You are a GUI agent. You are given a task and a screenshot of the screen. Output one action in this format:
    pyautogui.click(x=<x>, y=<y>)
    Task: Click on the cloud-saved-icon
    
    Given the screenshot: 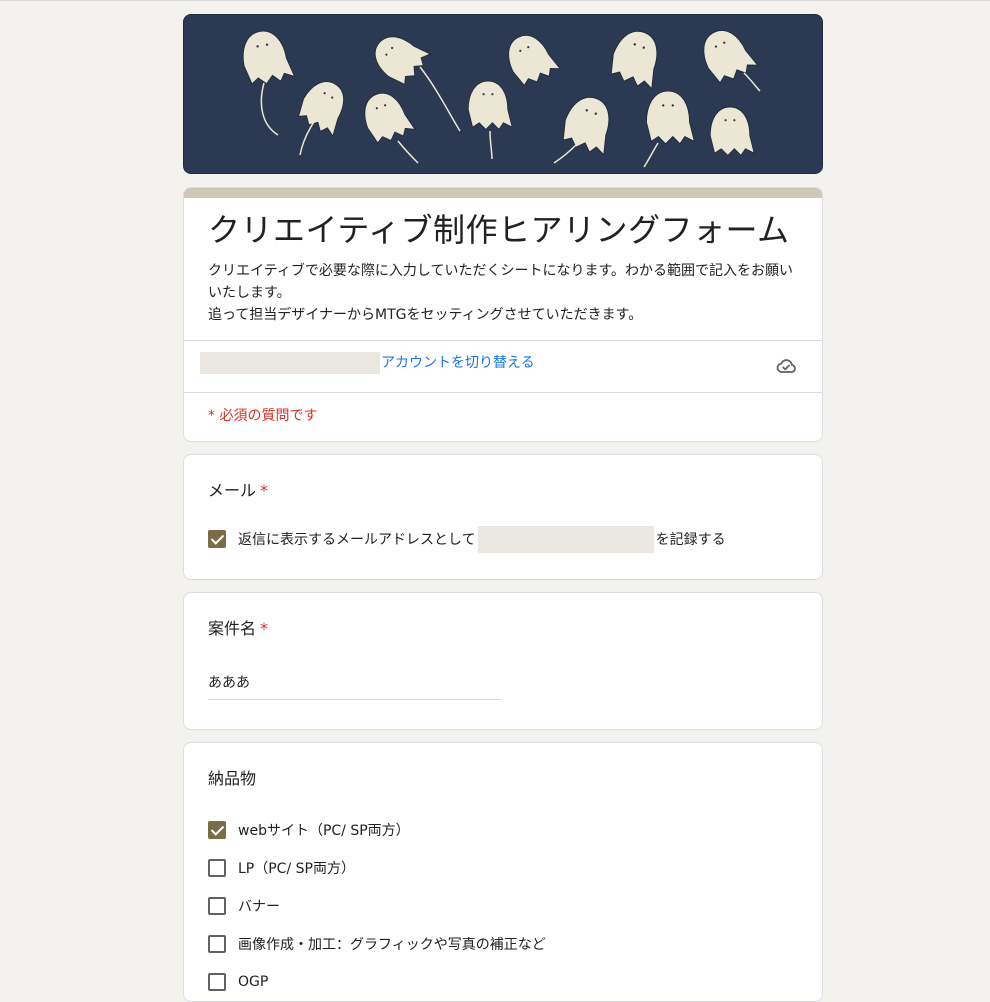 What is the action you would take?
    pyautogui.click(x=786, y=366)
    